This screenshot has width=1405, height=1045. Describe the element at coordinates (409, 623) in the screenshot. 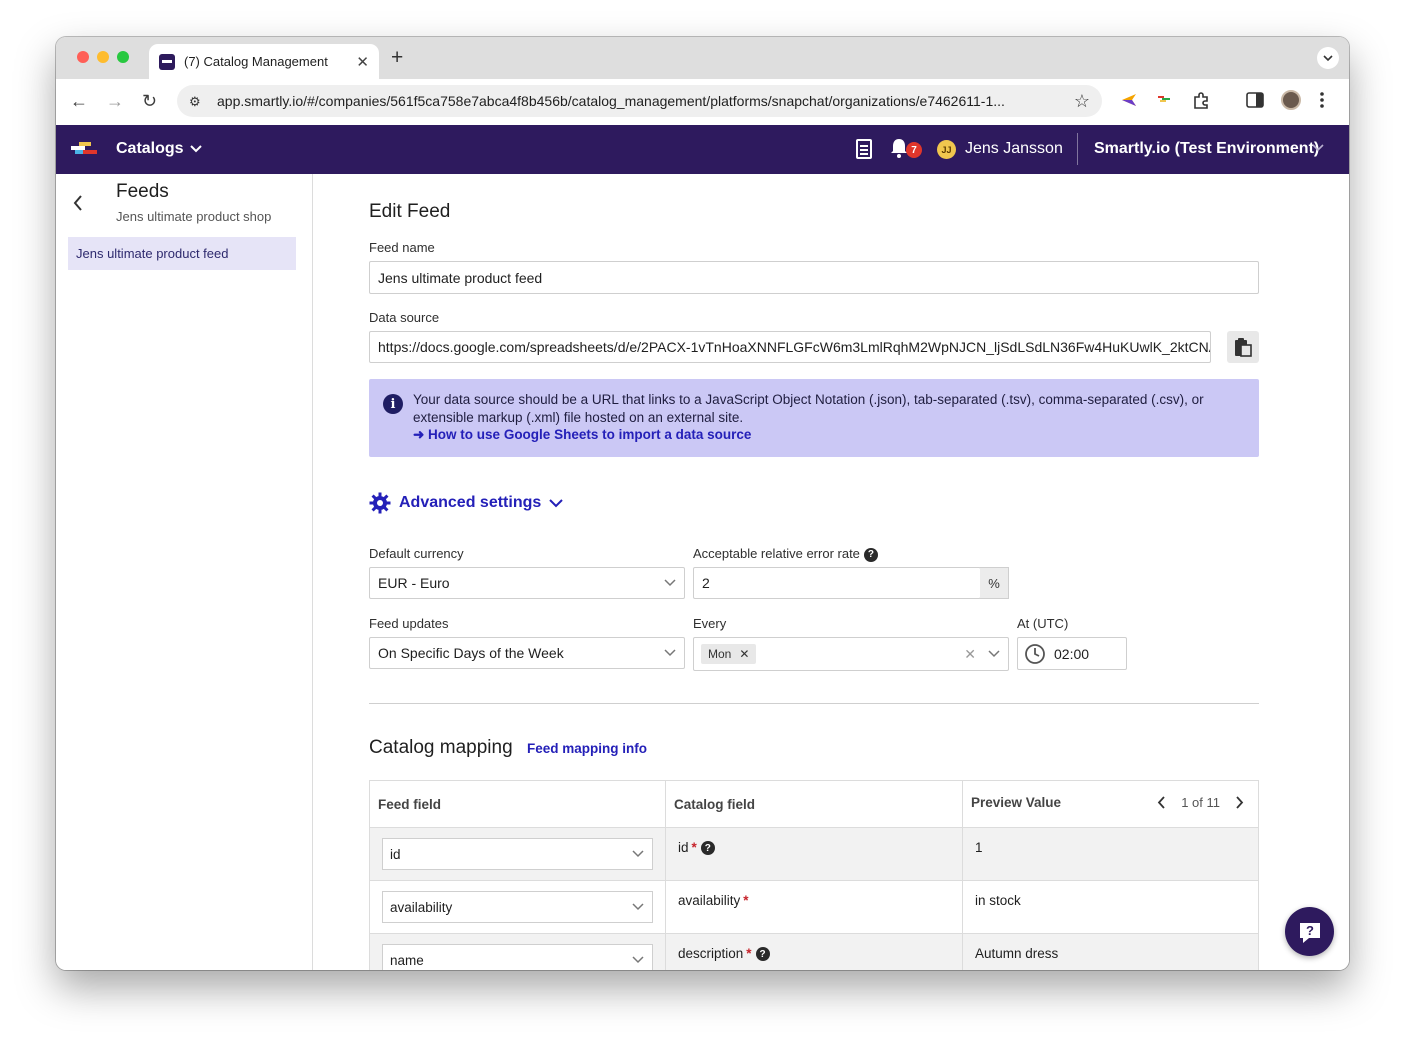

I see `feed-updates-label: Feed updates` at that location.